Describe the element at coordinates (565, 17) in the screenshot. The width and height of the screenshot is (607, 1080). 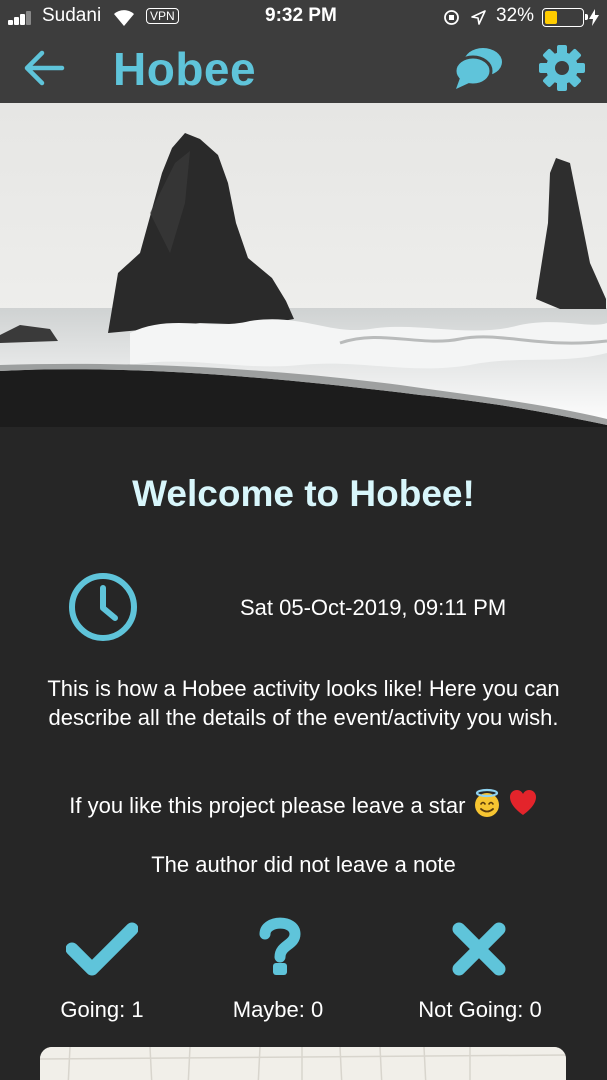
I see `battery-icon` at that location.